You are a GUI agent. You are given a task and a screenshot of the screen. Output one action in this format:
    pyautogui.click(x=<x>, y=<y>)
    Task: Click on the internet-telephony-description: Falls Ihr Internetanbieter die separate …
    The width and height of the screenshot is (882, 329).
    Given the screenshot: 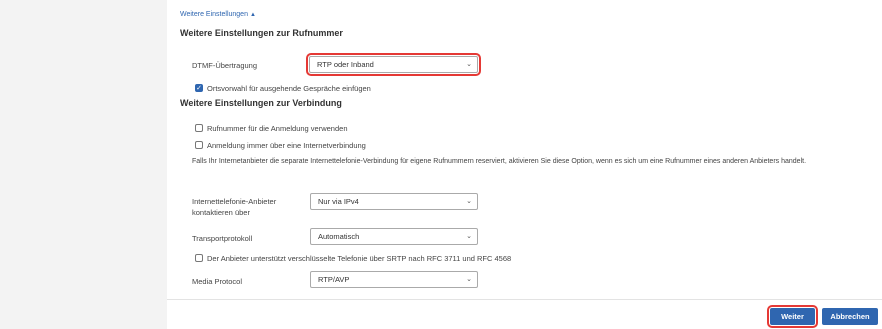 What is the action you would take?
    pyautogui.click(x=499, y=161)
    